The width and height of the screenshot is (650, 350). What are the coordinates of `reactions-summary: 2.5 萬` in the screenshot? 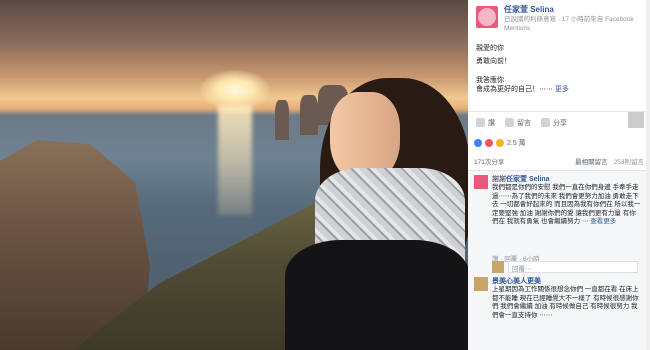 It's located at (559, 143).